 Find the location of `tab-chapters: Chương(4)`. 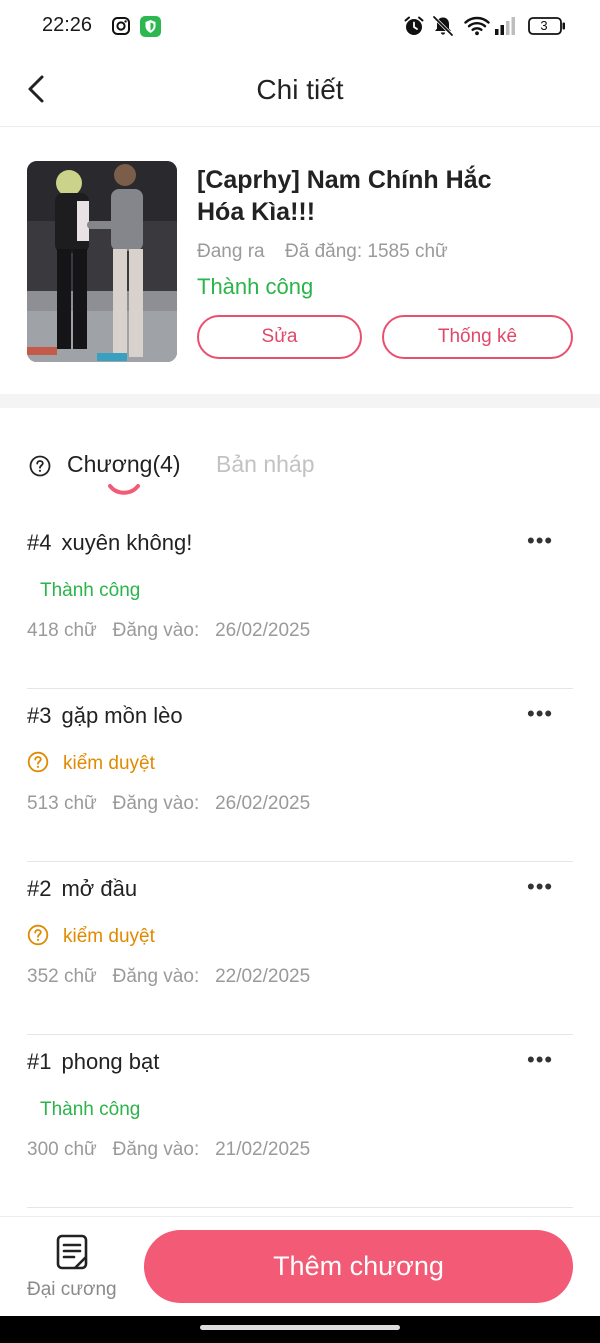

tab-chapters: Chương(4) is located at coordinates (124, 464).